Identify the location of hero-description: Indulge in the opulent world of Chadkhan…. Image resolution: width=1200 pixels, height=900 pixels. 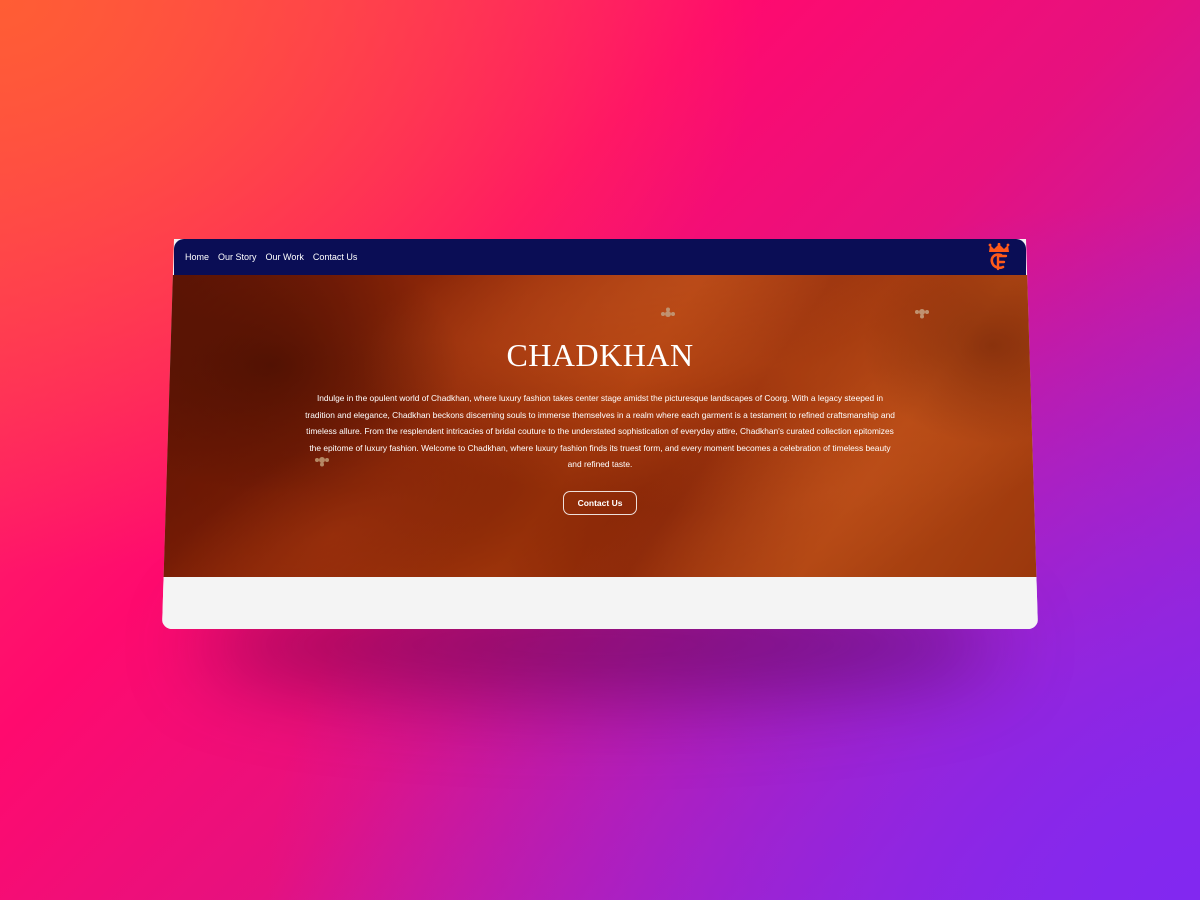
(600, 431).